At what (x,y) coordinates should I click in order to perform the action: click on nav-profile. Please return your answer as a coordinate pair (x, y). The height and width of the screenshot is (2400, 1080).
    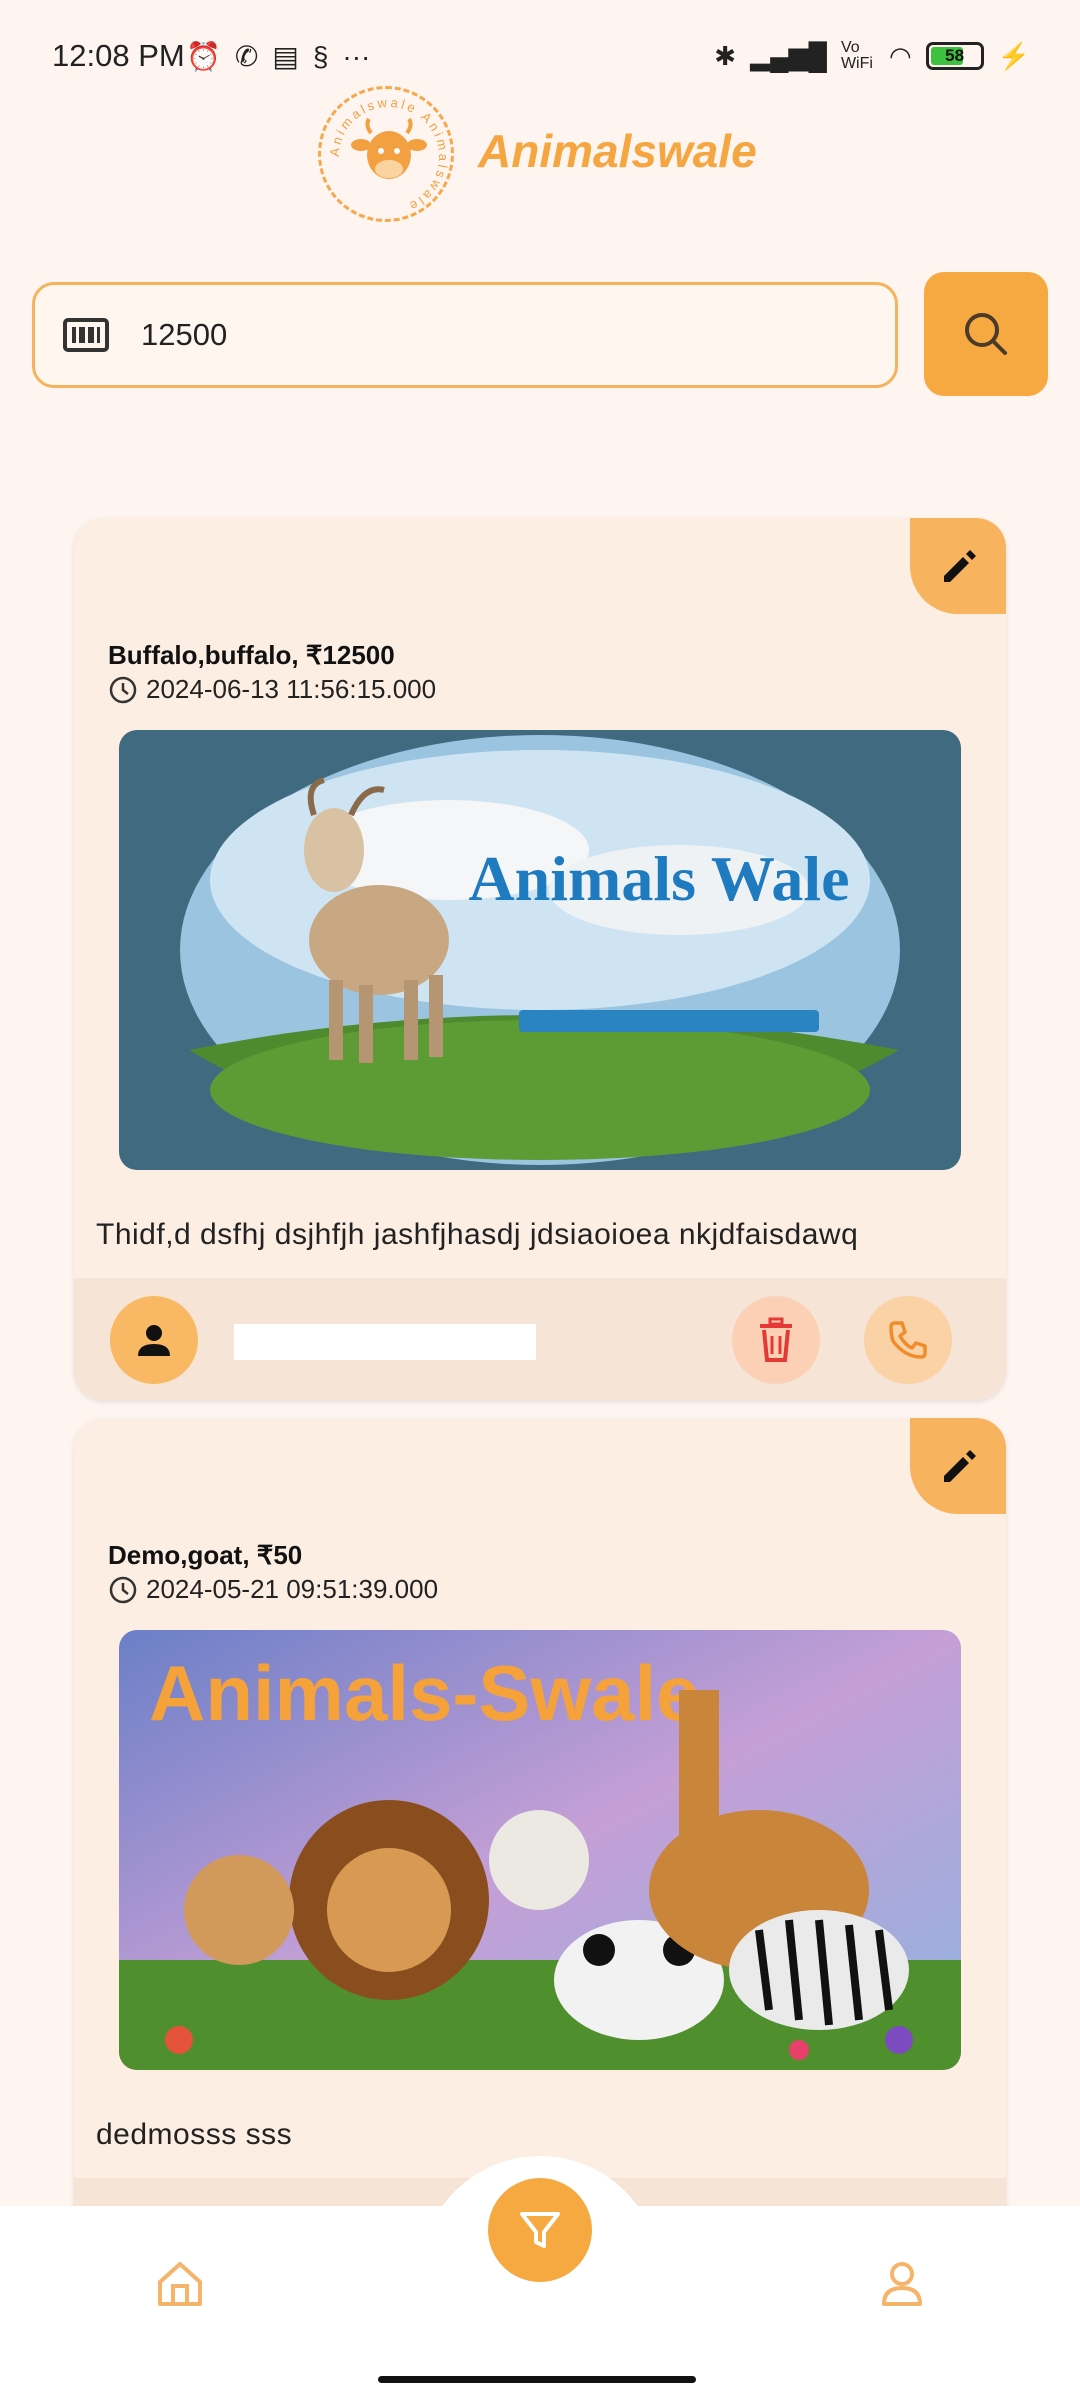
    Looking at the image, I should click on (902, 2286).